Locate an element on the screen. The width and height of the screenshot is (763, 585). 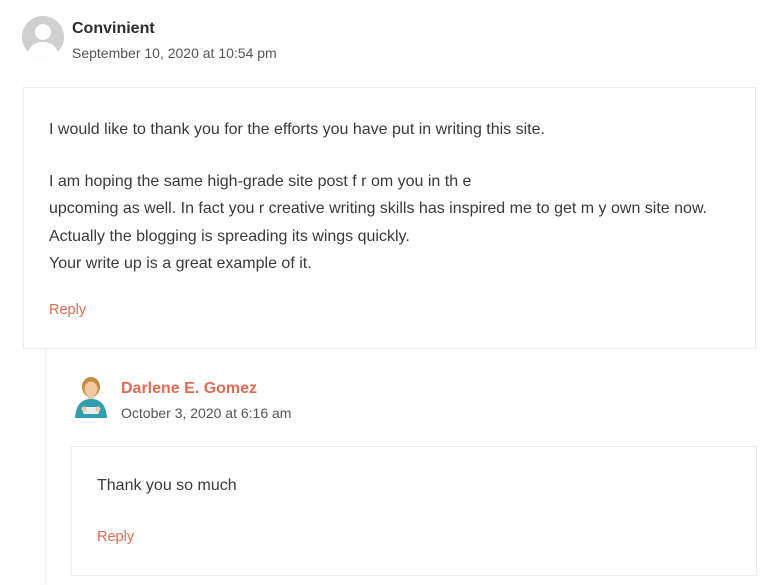
comment-author: Convinient is located at coordinates (113, 29).